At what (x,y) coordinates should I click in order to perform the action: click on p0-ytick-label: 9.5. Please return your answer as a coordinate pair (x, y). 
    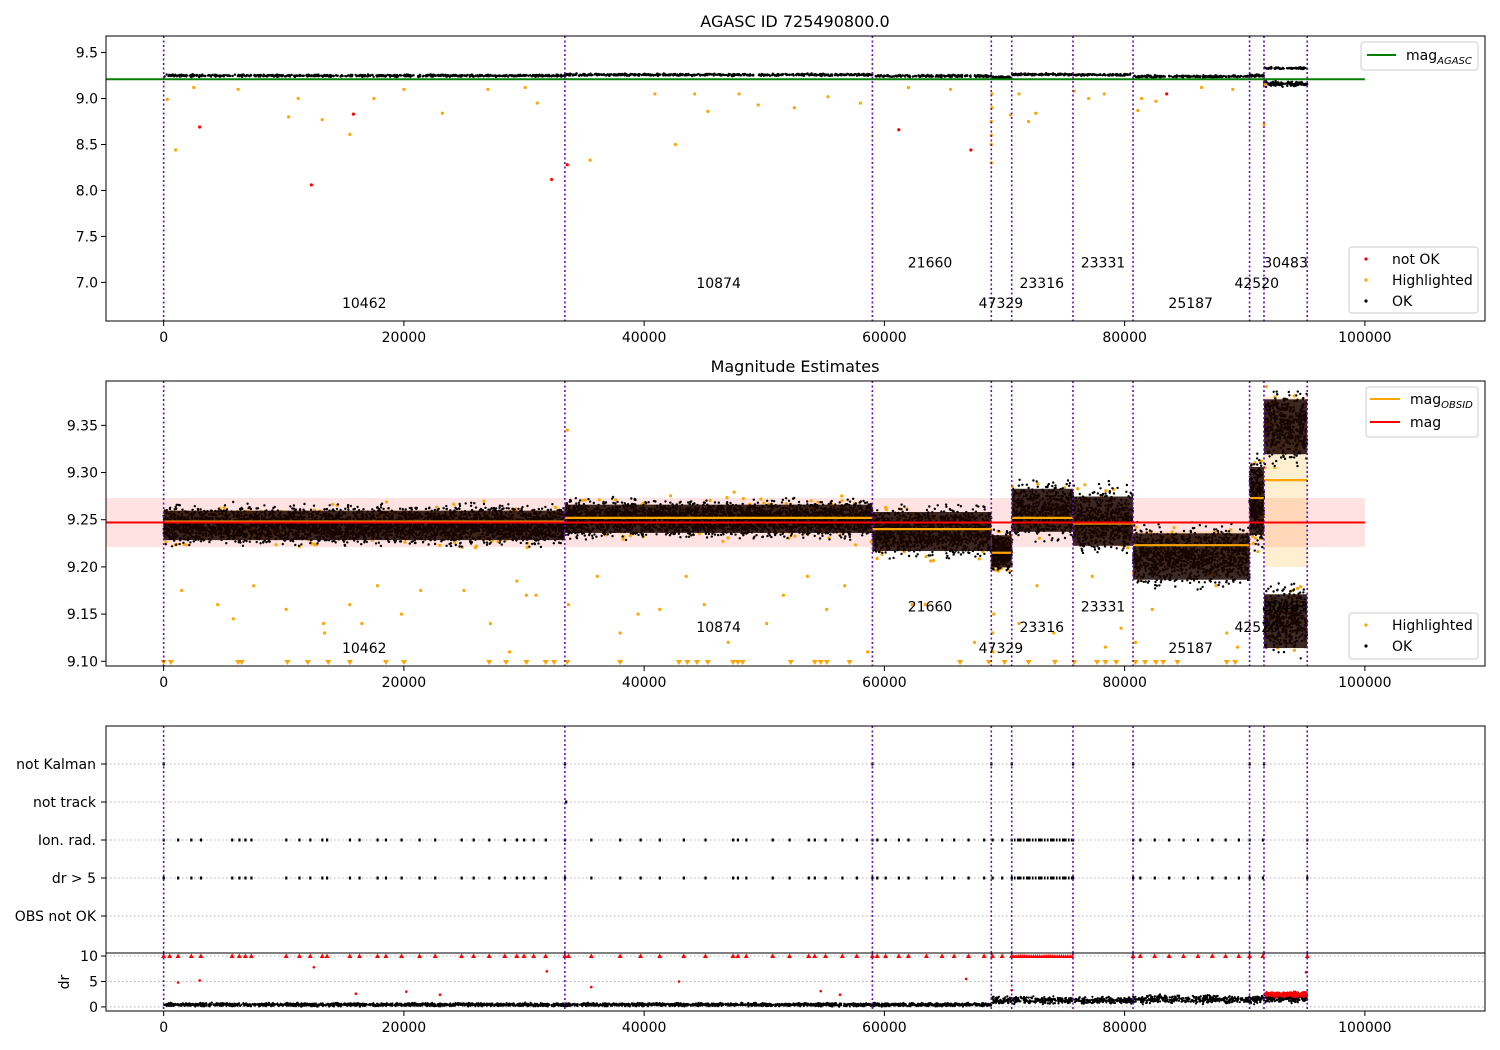
    Looking at the image, I should click on (87, 54).